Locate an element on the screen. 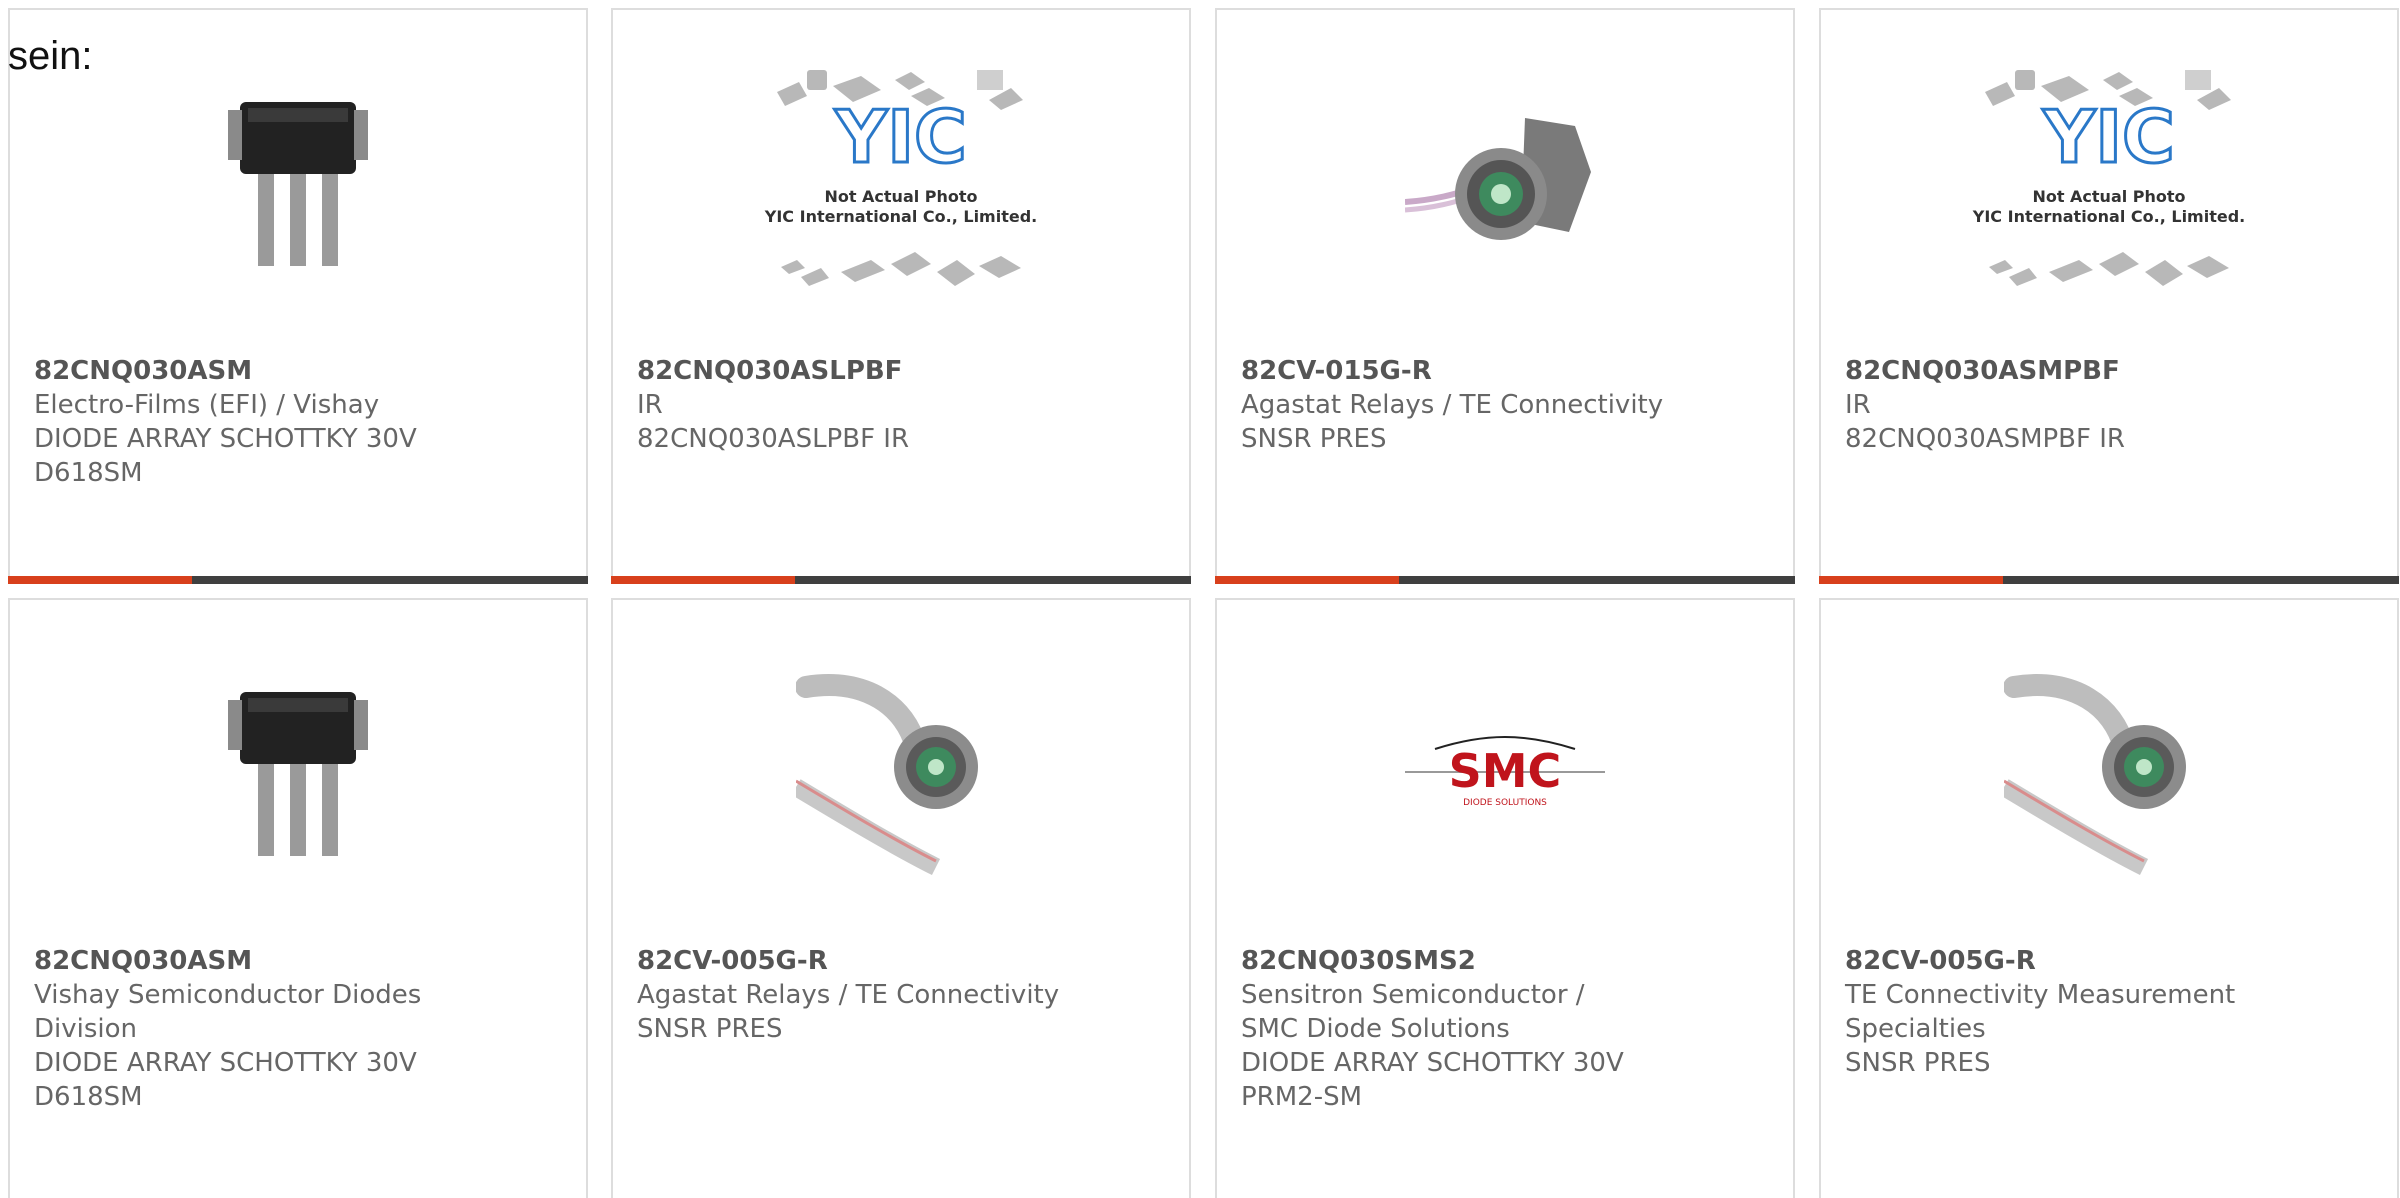 The height and width of the screenshot is (1198, 2400). manufacturer: Vishay Semiconductor Diodes Division is located at coordinates (228, 1012).